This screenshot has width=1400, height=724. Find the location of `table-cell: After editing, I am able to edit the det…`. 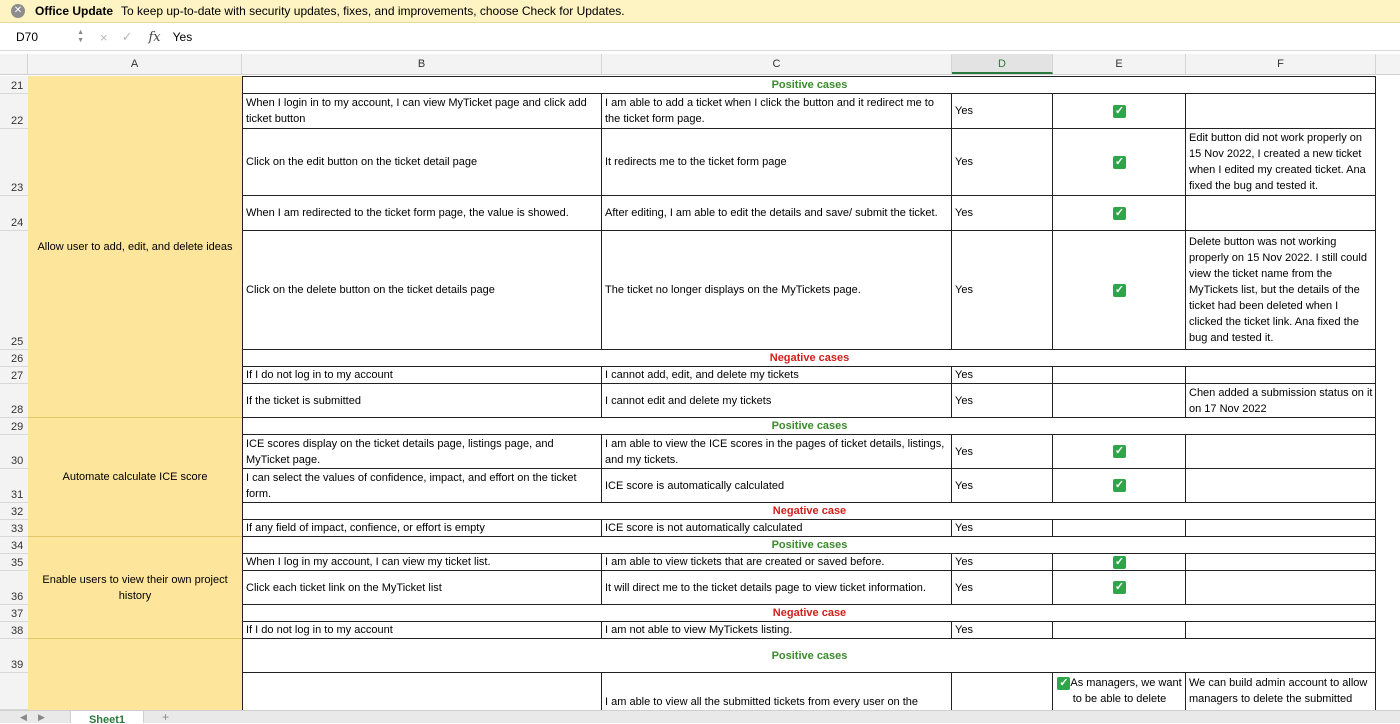

table-cell: After editing, I am able to edit the det… is located at coordinates (777, 213).